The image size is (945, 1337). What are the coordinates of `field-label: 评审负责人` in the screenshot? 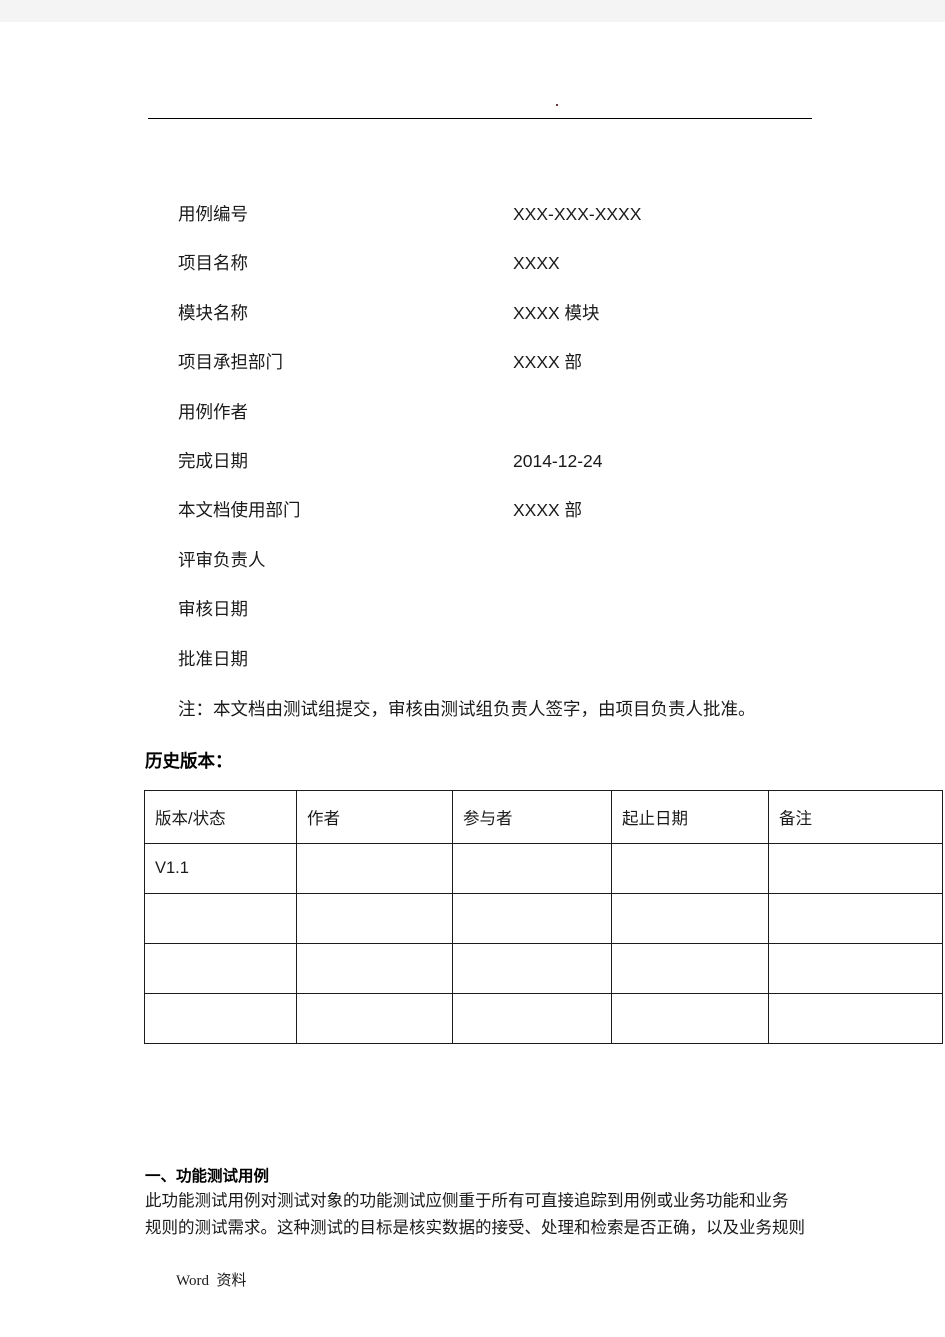 It's located at (222, 559).